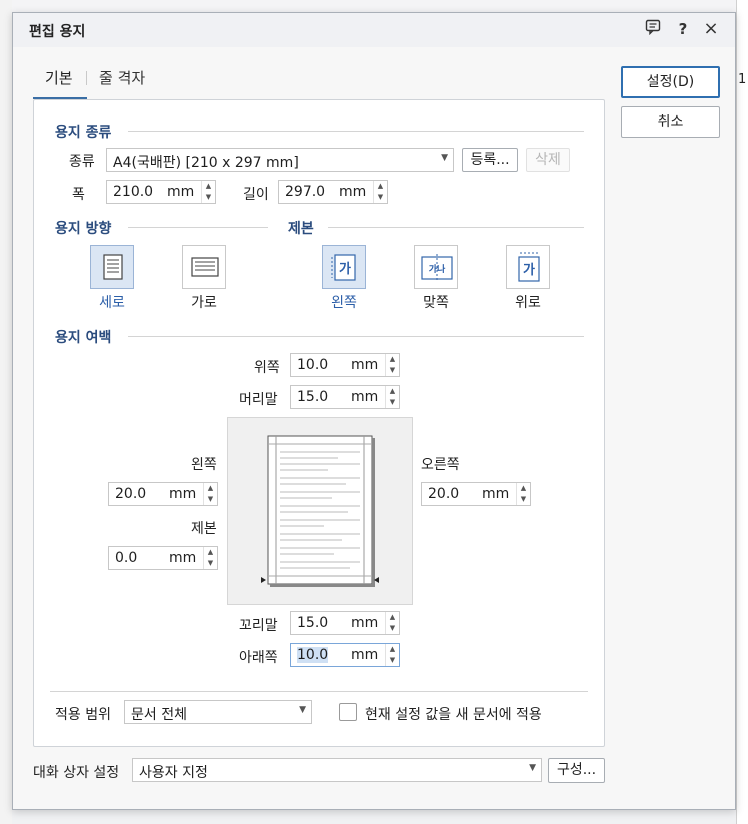 The width and height of the screenshot is (748, 824). I want to click on binding-left-icon: 가, so click(343, 267).